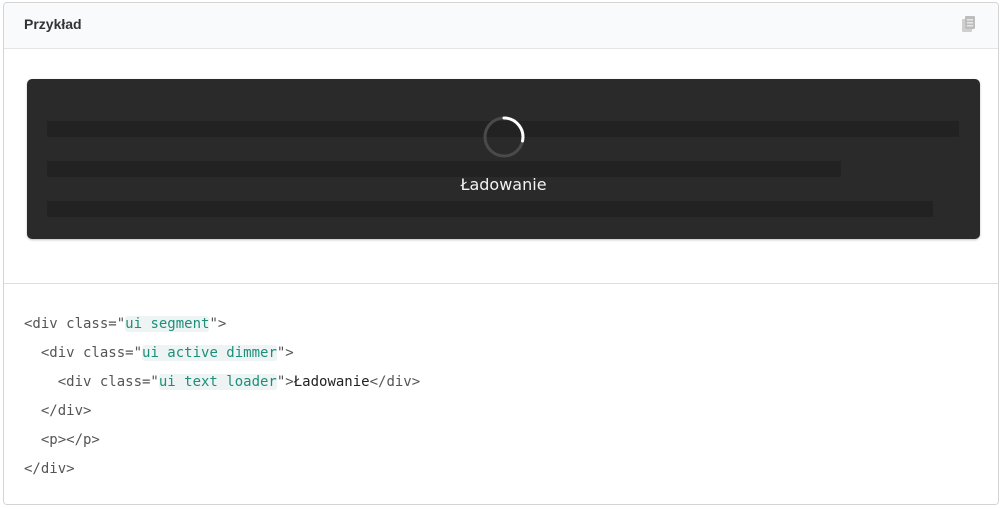 The width and height of the screenshot is (1003, 509). What do you see at coordinates (62, 440) in the screenshot?
I see `code-token: <p></p>` at bounding box center [62, 440].